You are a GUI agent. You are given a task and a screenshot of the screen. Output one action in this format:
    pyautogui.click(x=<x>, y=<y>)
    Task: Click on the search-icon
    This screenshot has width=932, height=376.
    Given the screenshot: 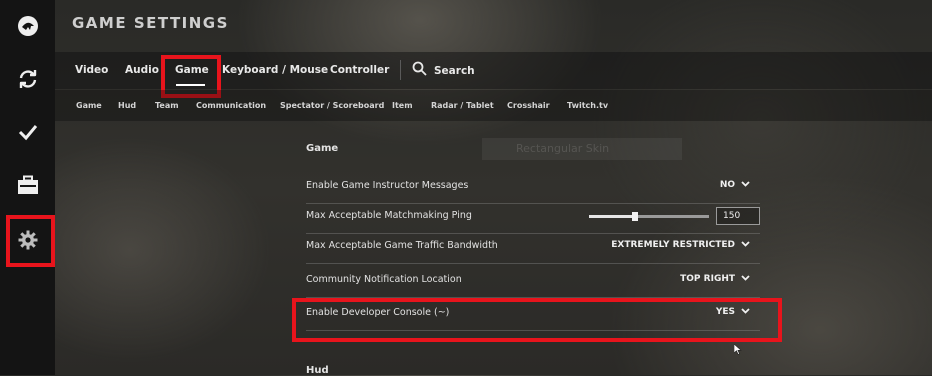 What is the action you would take?
    pyautogui.click(x=419, y=70)
    